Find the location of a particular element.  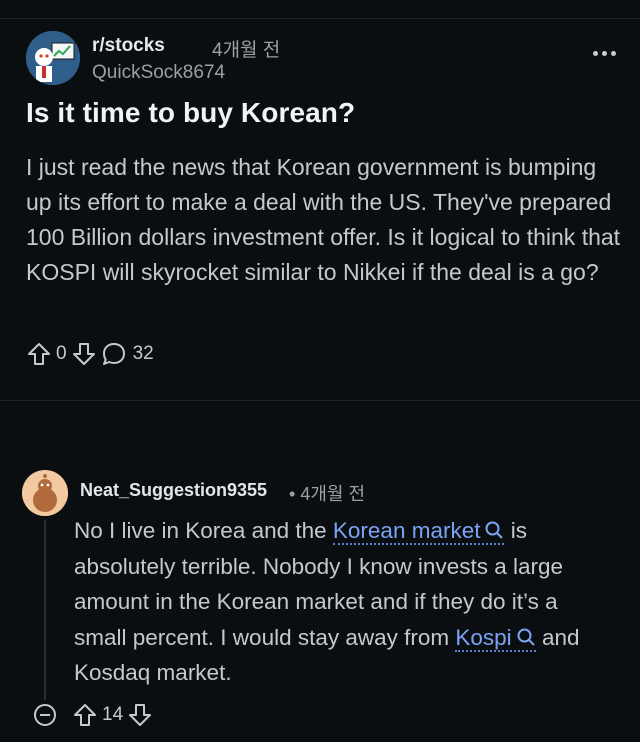

comment-bubble-icon is located at coordinates (114, 354).